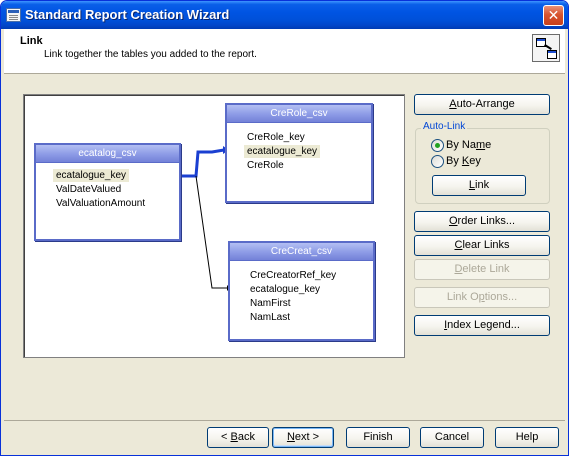 The height and width of the screenshot is (456, 569). What do you see at coordinates (265, 165) in the screenshot?
I see `field-crerole: CreRole` at bounding box center [265, 165].